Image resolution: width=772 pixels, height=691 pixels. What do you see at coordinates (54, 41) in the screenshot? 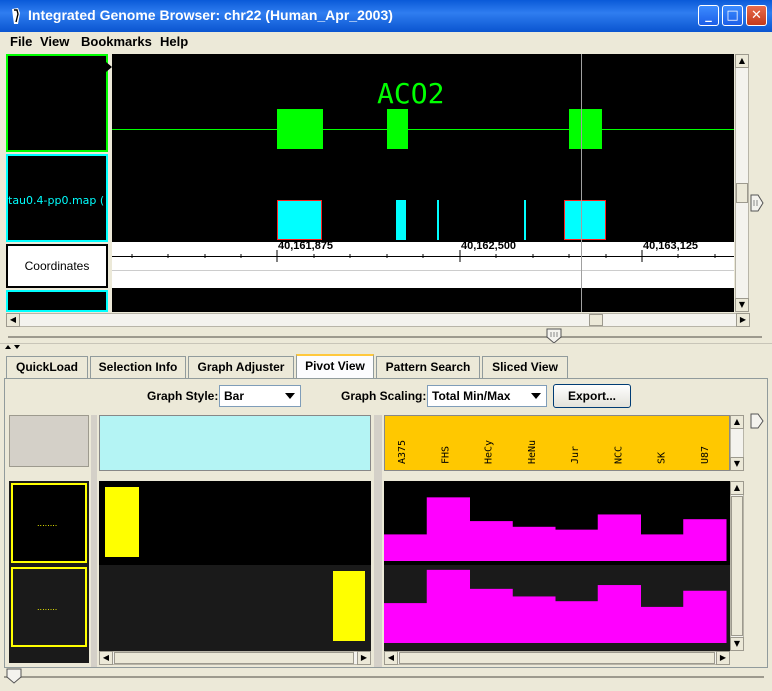
I see `menu-view: View` at bounding box center [54, 41].